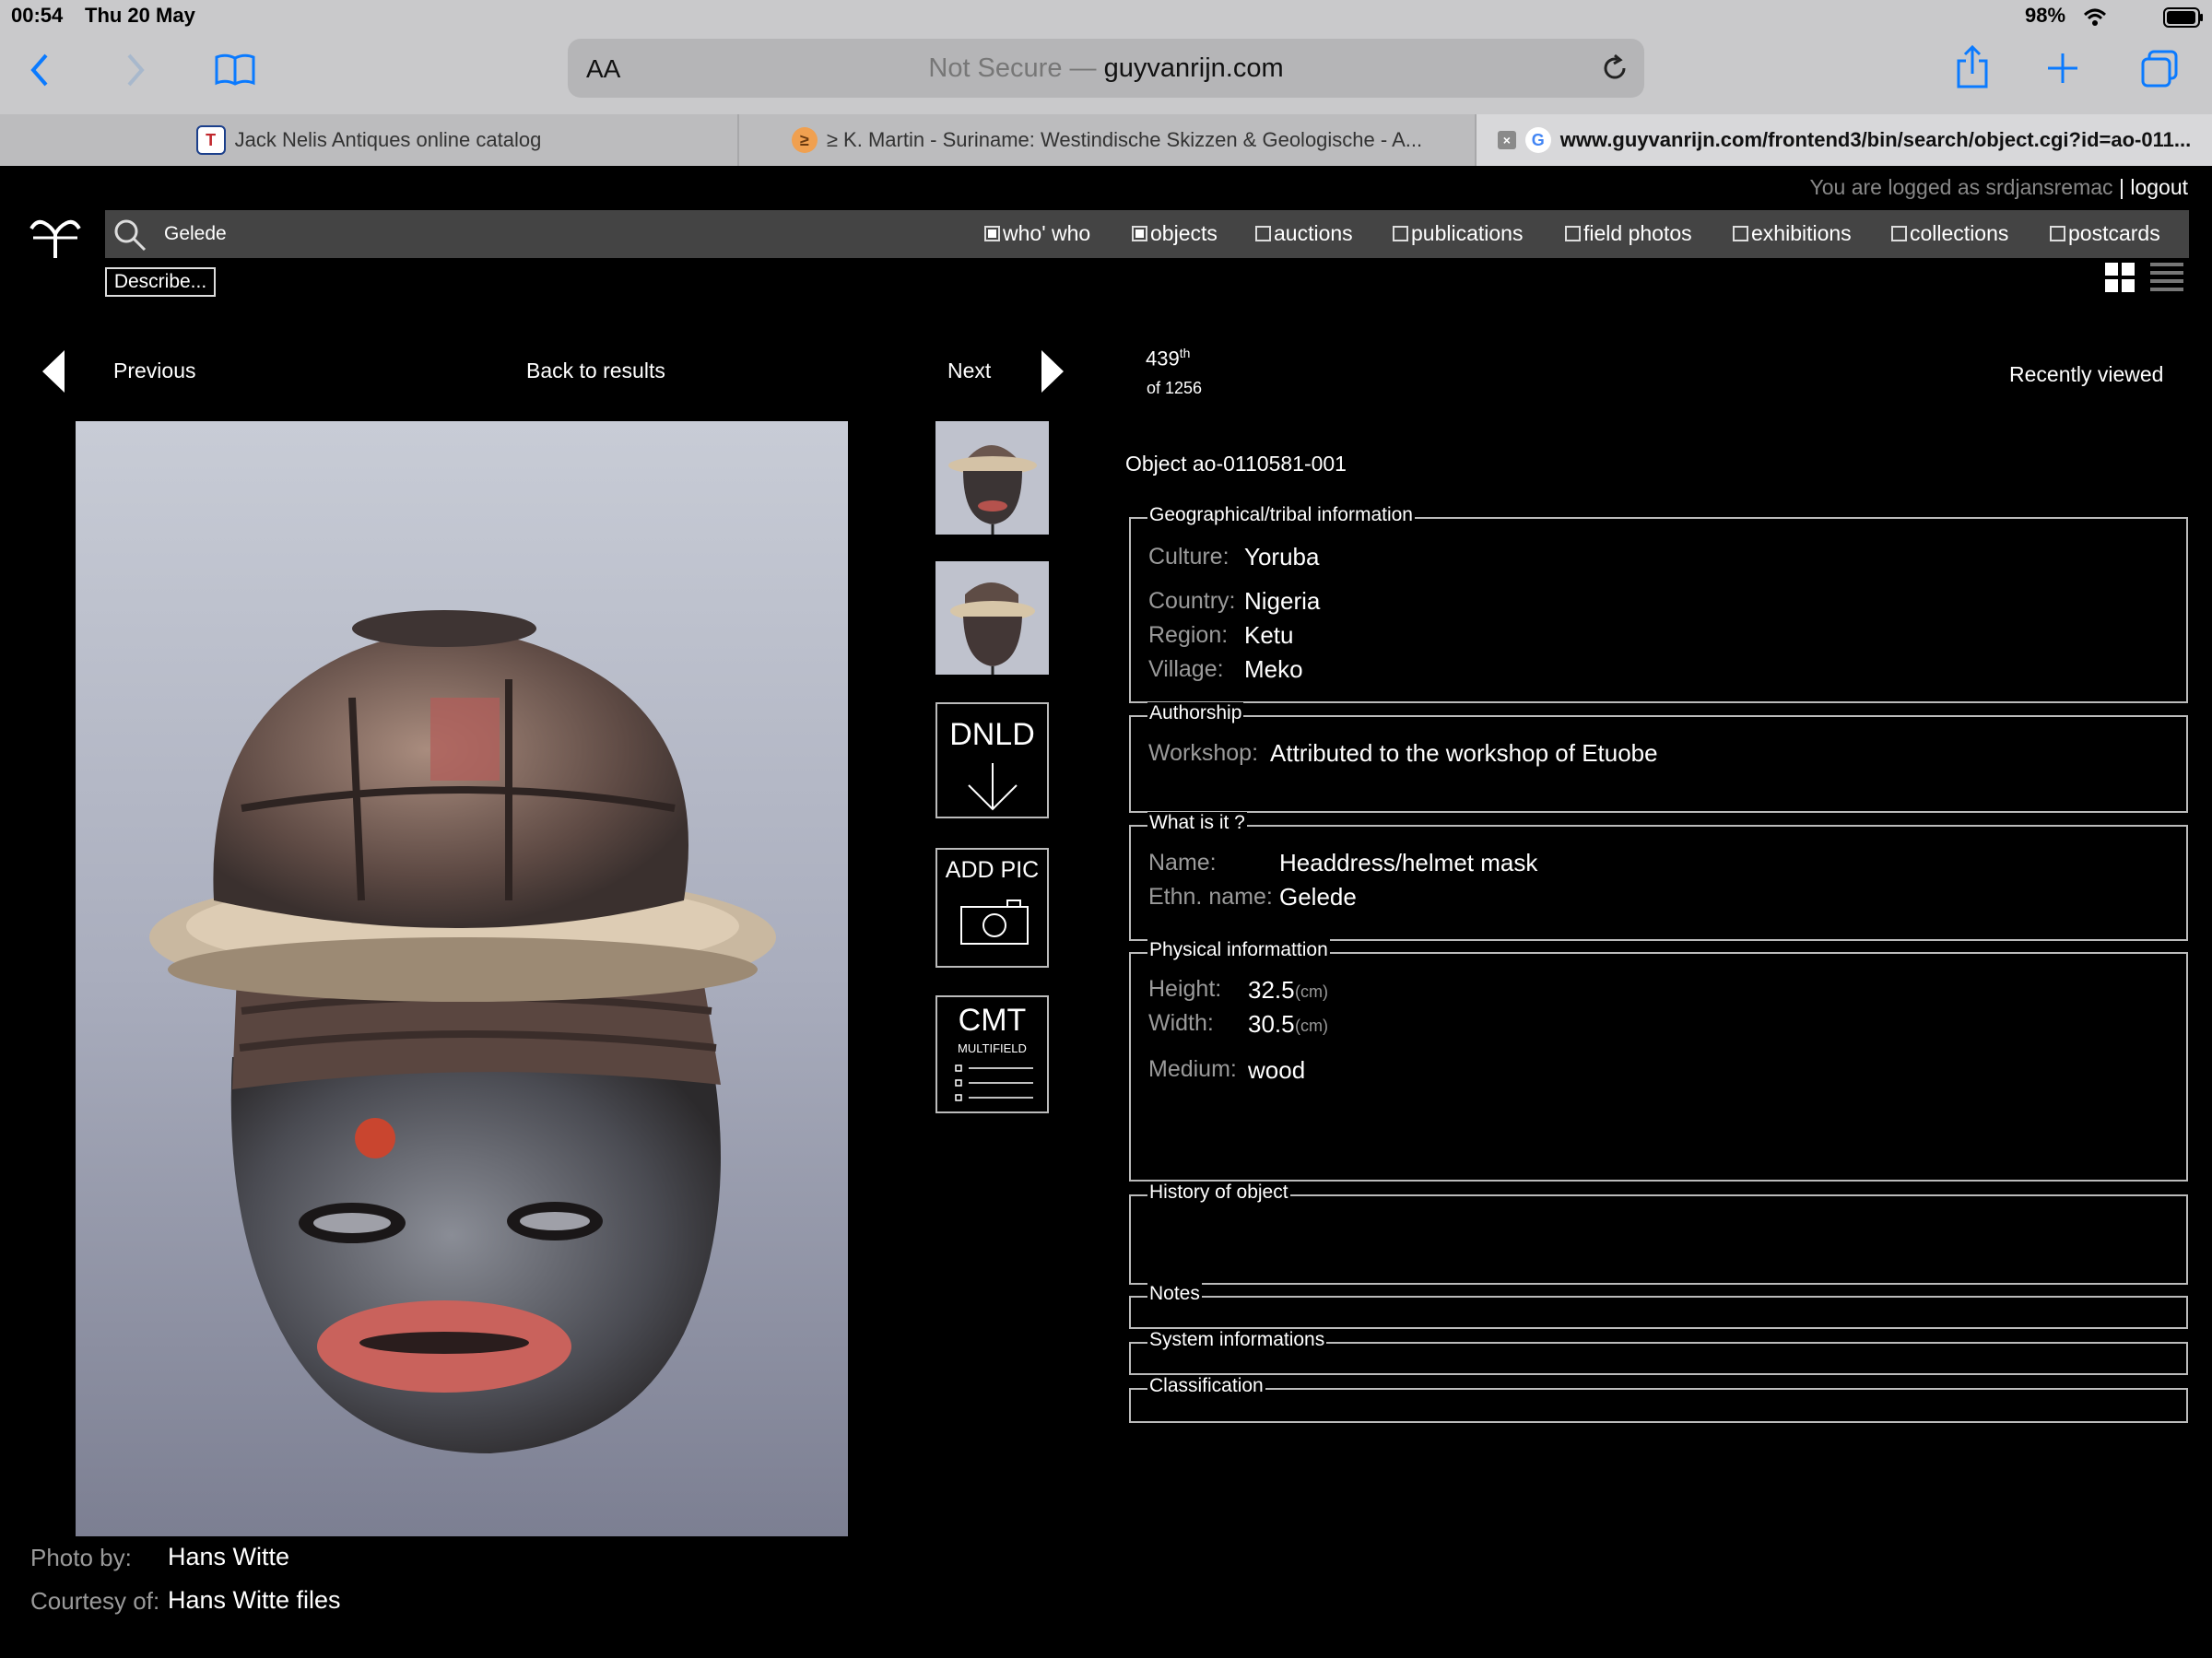 Image resolution: width=2212 pixels, height=1658 pixels. What do you see at coordinates (2114, 233) in the screenshot?
I see `filter-label: postcards` at bounding box center [2114, 233].